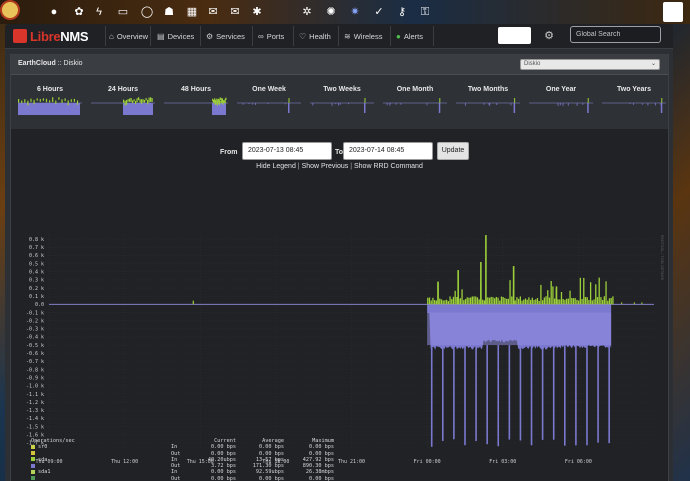 This screenshot has width=690, height=481. What do you see at coordinates (388, 151) in the screenshot?
I see `to-date-input: 2023-07-14 08:45` at bounding box center [388, 151].